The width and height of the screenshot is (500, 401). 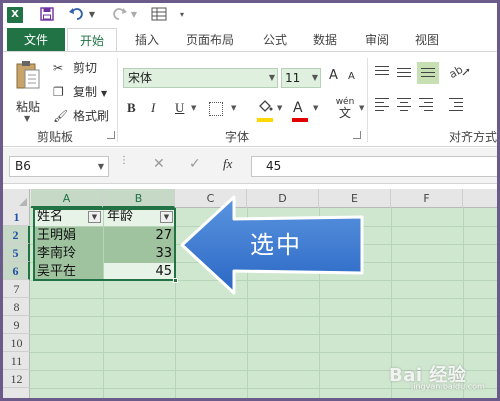 I want to click on excel-logo-icon: X, so click(x=15, y=15).